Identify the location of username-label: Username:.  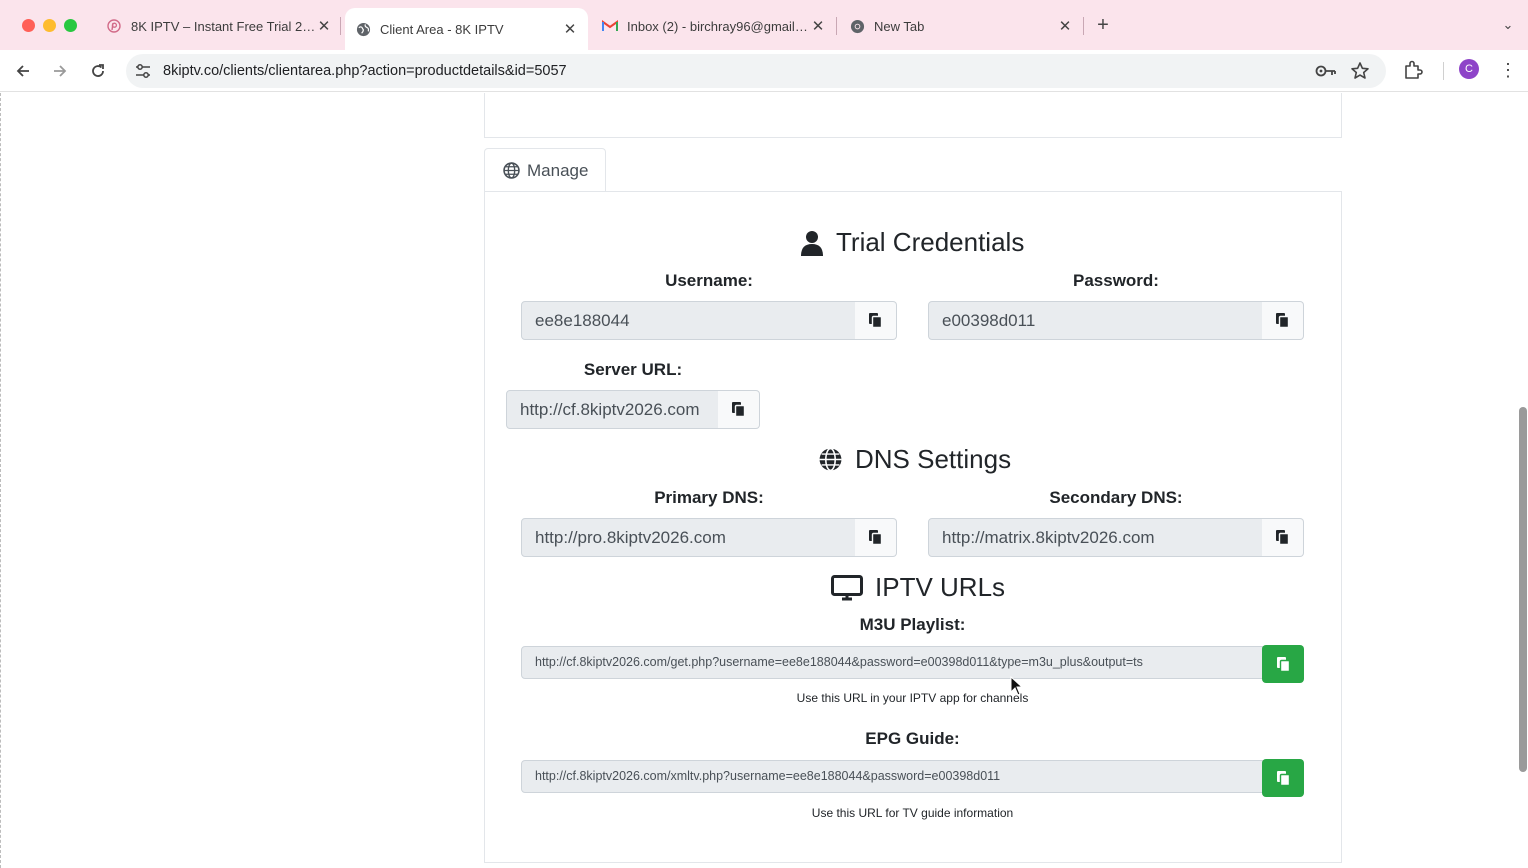
(709, 280).